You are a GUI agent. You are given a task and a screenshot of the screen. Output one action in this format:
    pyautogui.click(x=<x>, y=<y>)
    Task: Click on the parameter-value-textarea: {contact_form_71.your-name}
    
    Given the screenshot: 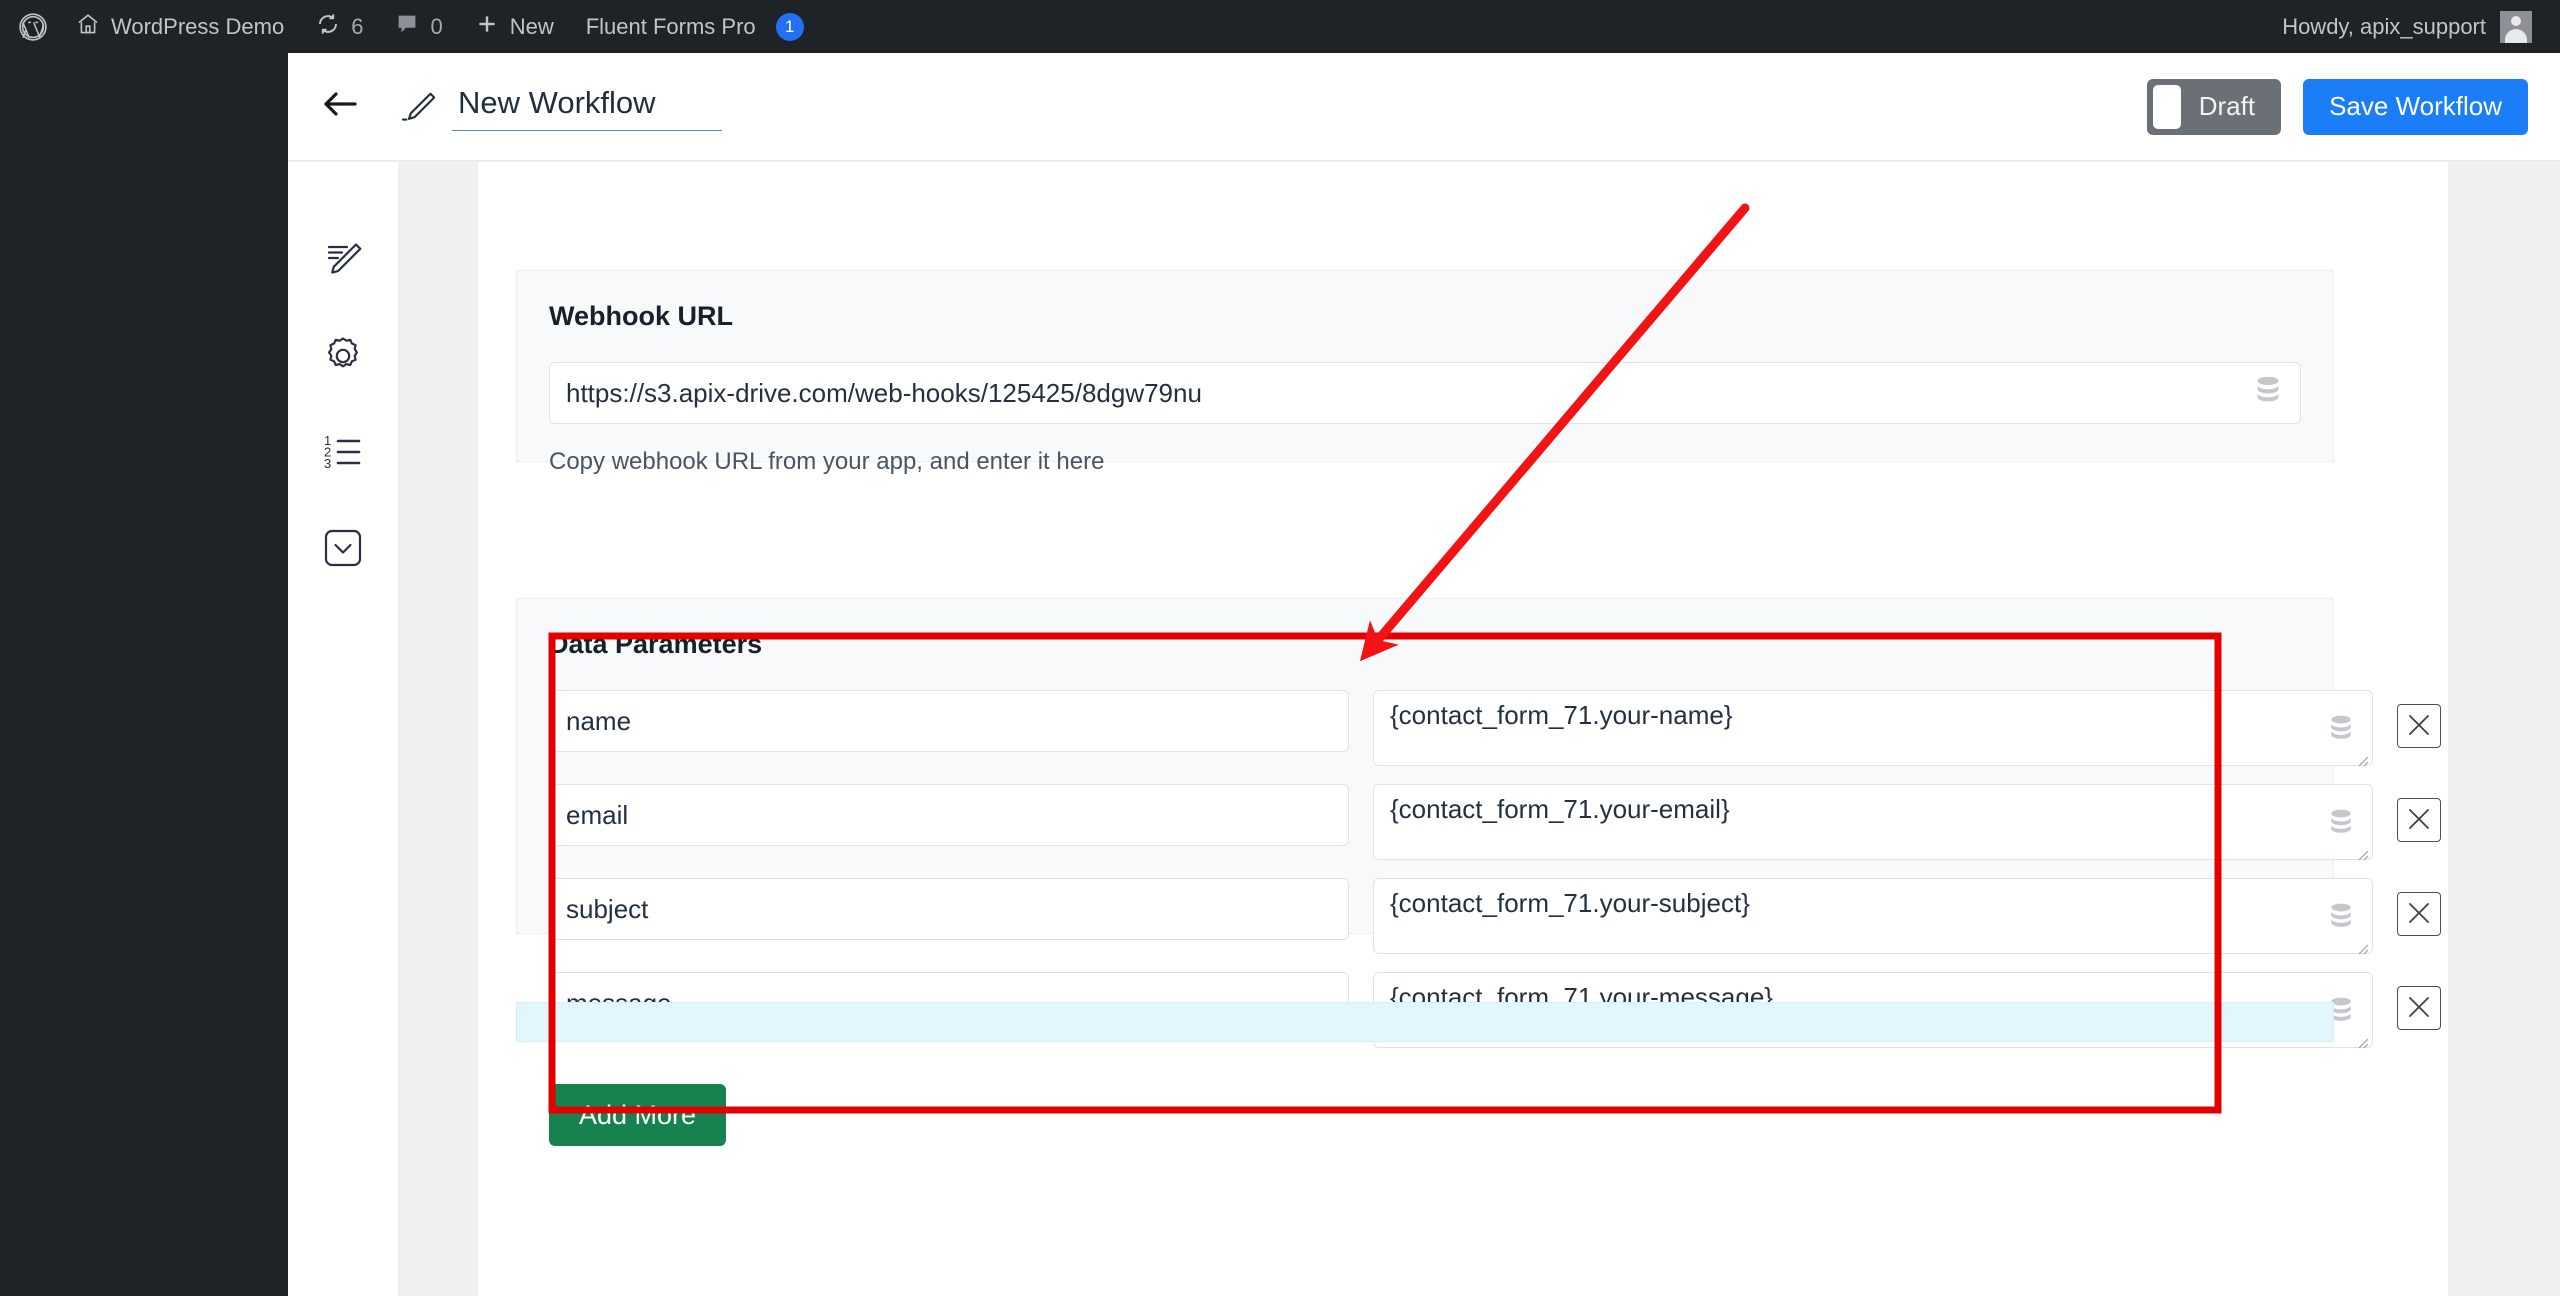 What is the action you would take?
    pyautogui.click(x=1873, y=728)
    